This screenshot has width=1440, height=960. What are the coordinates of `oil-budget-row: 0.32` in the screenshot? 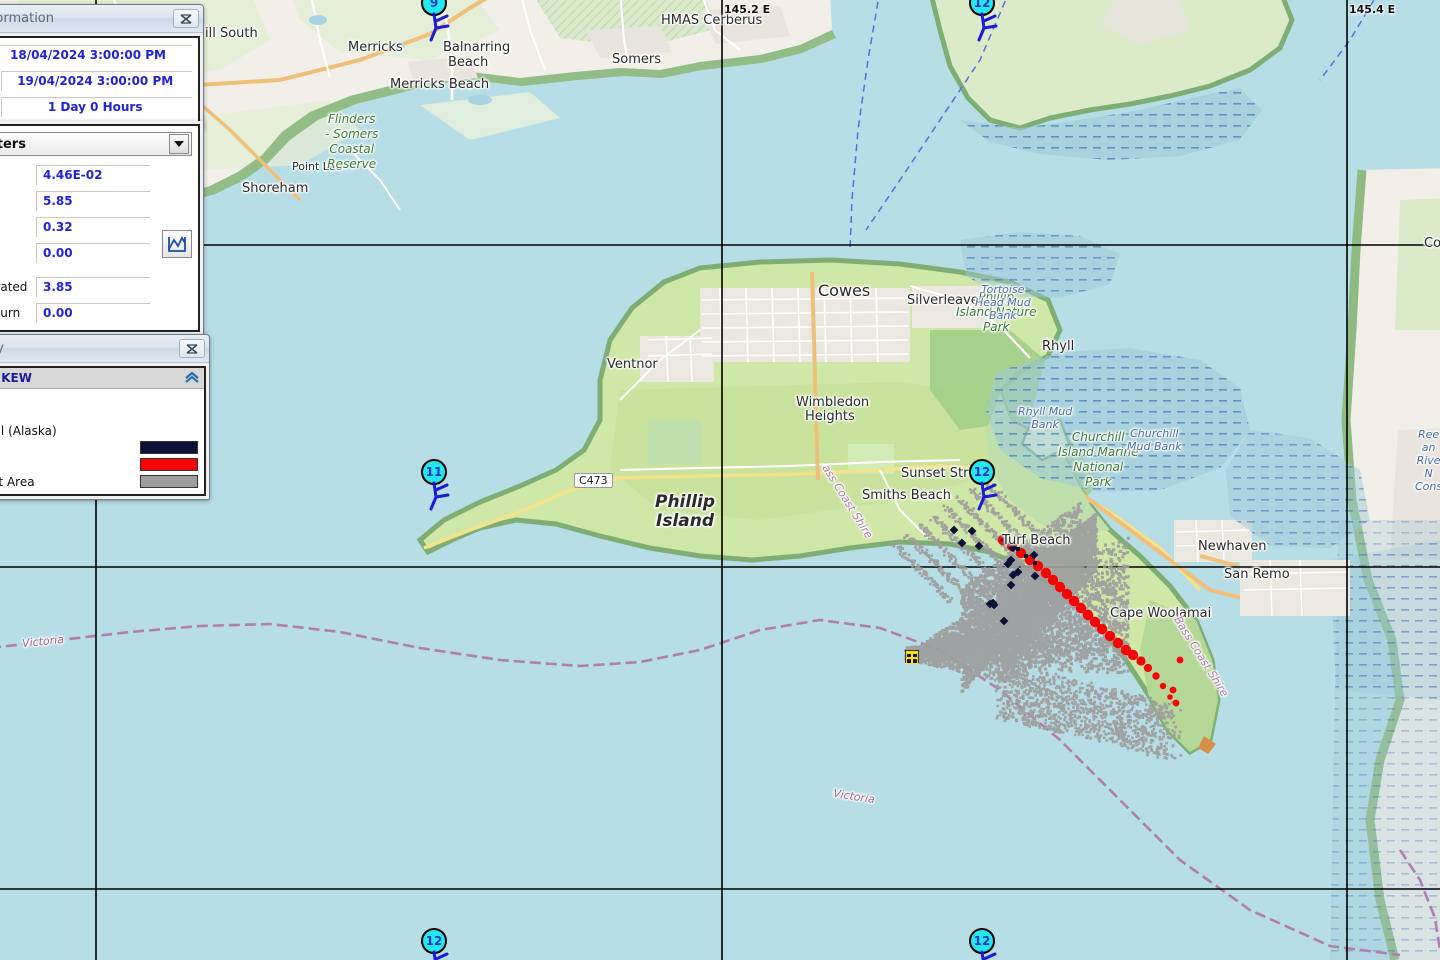 It's located at (78, 227).